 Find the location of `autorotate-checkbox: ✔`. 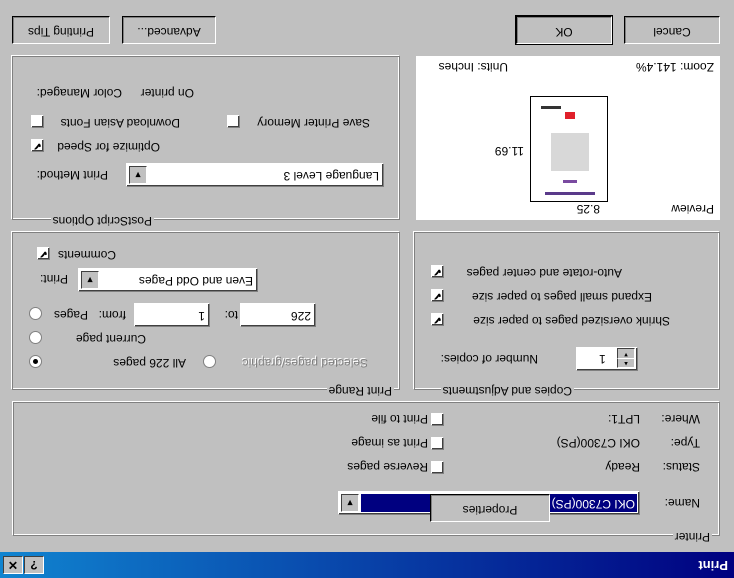

autorotate-checkbox: ✔ is located at coordinates (437, 271).